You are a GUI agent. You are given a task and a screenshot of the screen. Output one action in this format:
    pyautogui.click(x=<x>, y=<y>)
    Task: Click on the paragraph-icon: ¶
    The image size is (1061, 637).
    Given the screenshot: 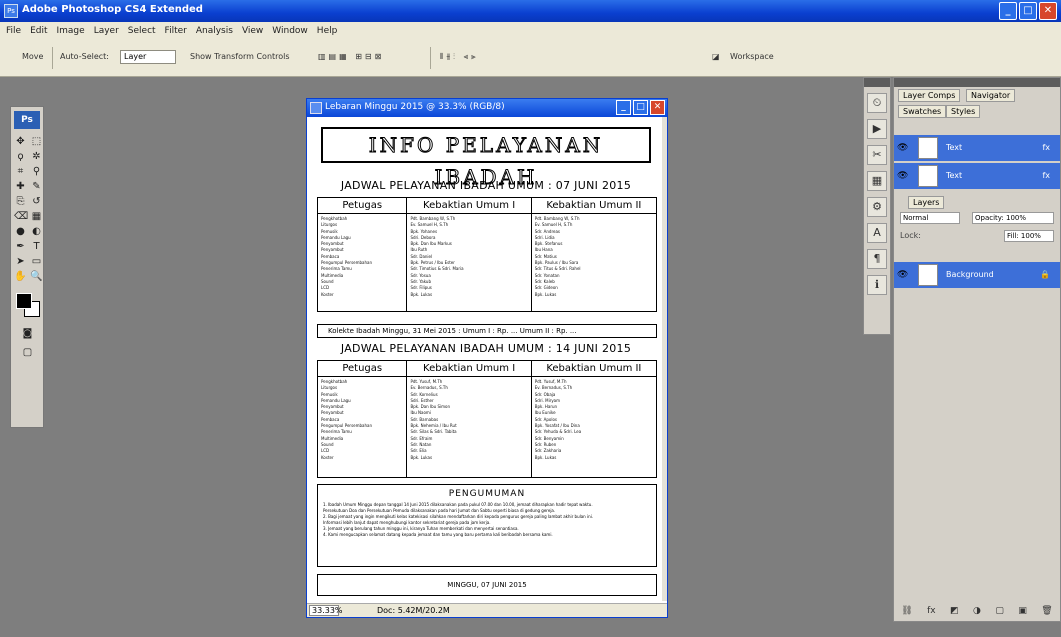 What is the action you would take?
    pyautogui.click(x=877, y=259)
    